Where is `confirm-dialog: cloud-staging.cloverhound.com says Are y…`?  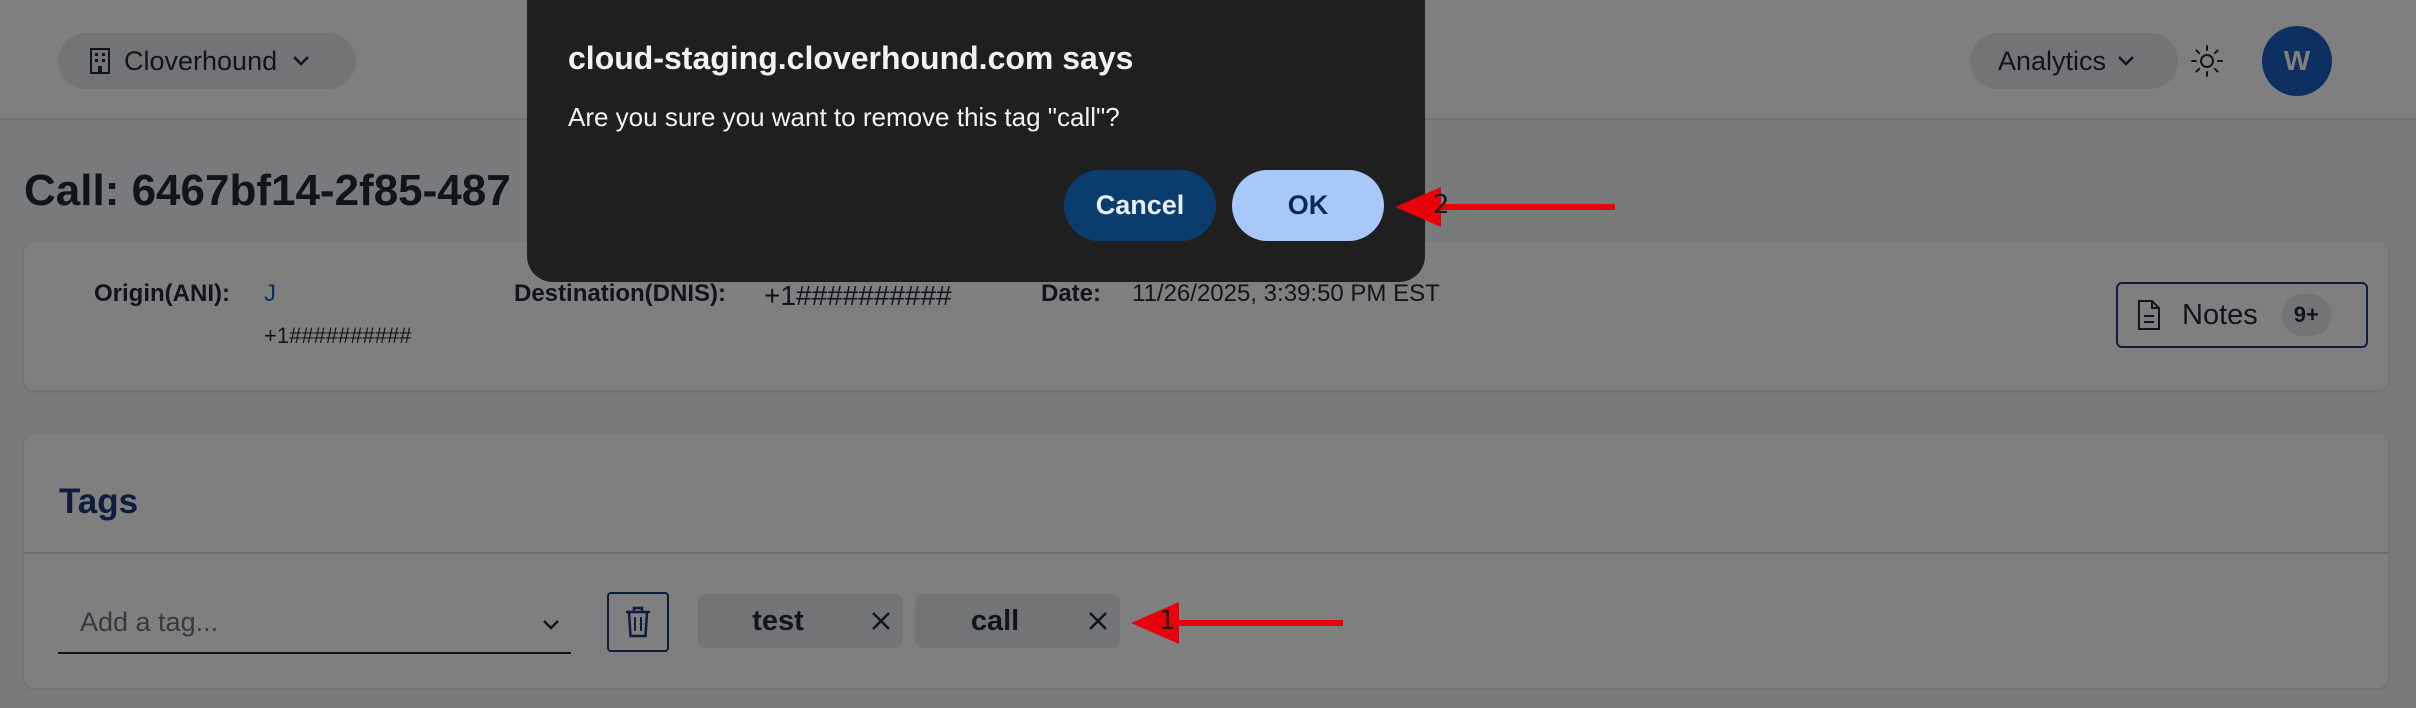
confirm-dialog: cloud-staging.cloverhound.com says Are y… is located at coordinates (976, 141).